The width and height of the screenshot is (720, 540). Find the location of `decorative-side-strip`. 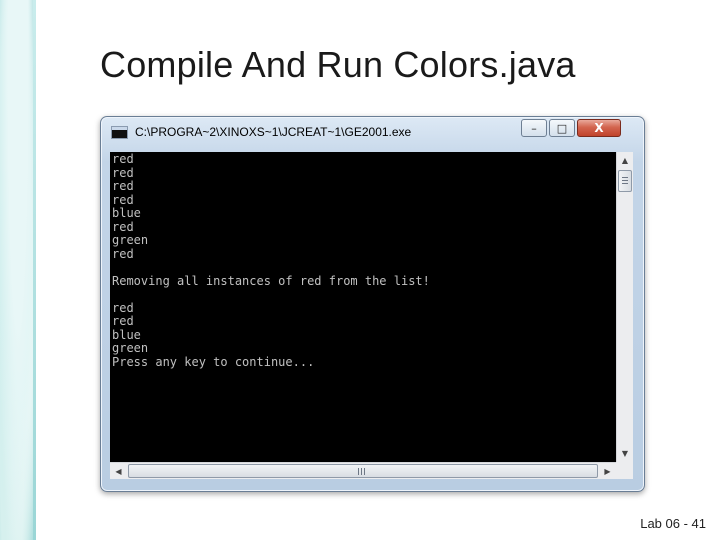

decorative-side-strip is located at coordinates (18, 270).